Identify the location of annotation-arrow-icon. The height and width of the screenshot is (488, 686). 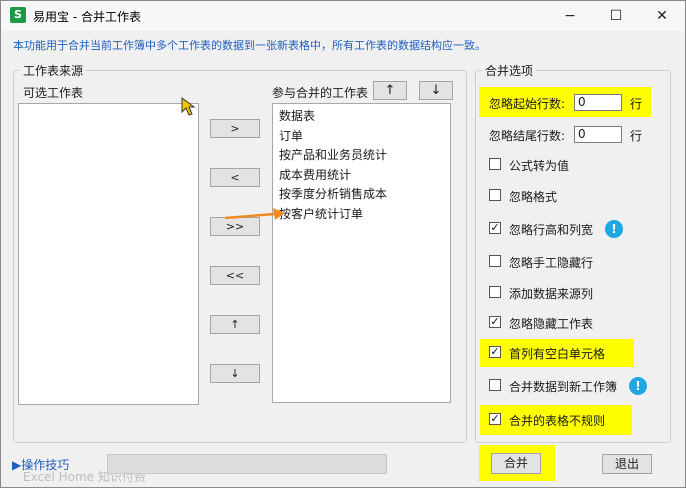
(254, 214).